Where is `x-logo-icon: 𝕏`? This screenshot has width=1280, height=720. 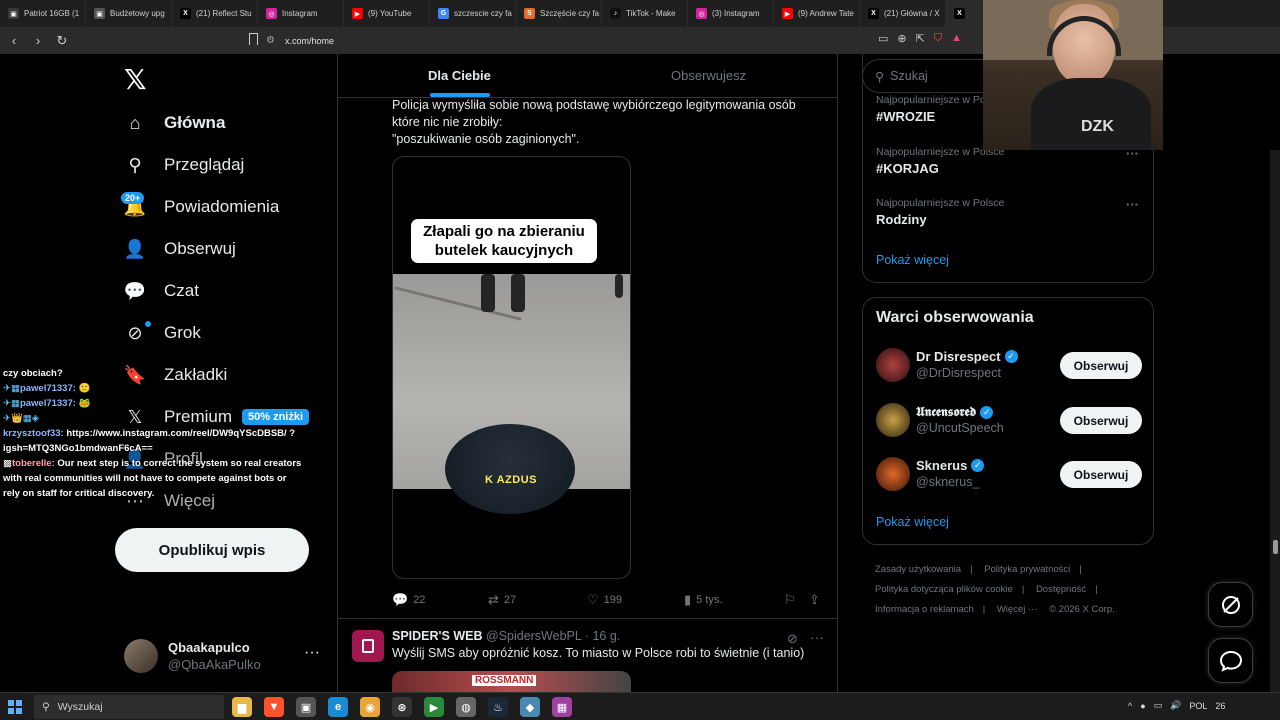 x-logo-icon: 𝕏 is located at coordinates (135, 79).